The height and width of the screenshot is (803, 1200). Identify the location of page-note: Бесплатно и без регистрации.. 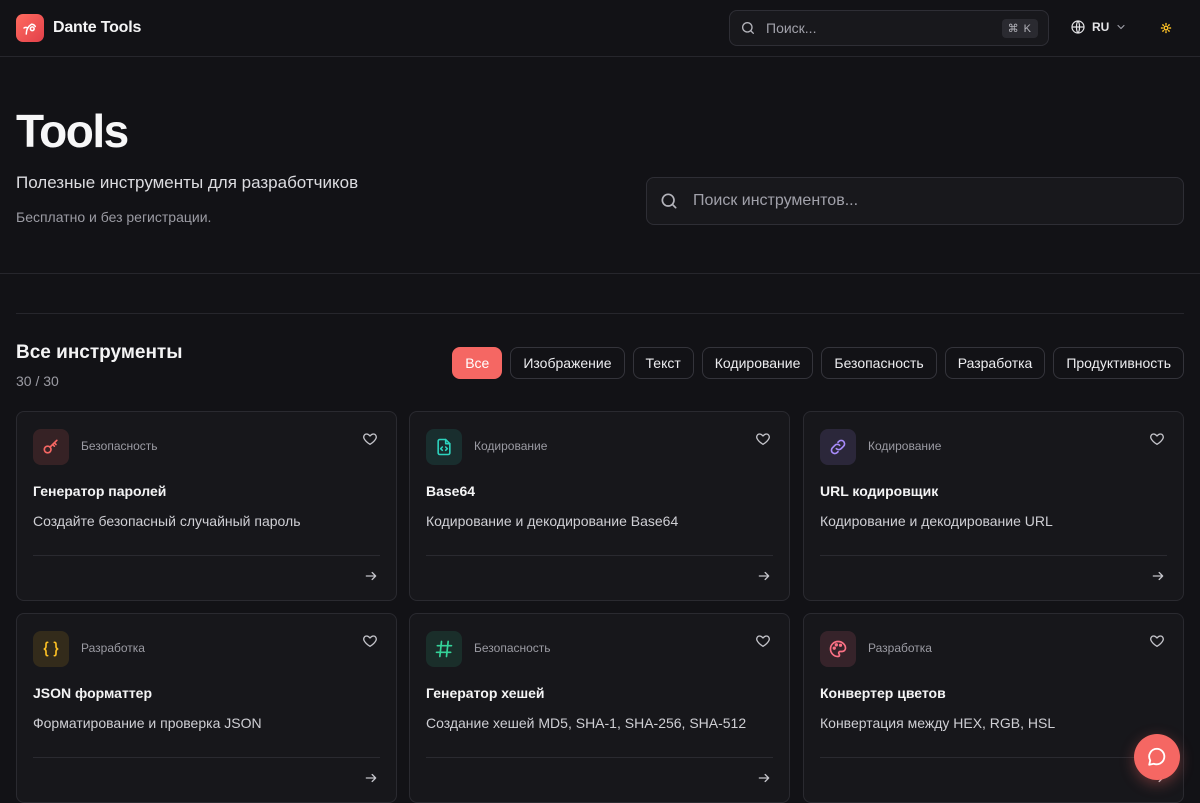
(114, 217).